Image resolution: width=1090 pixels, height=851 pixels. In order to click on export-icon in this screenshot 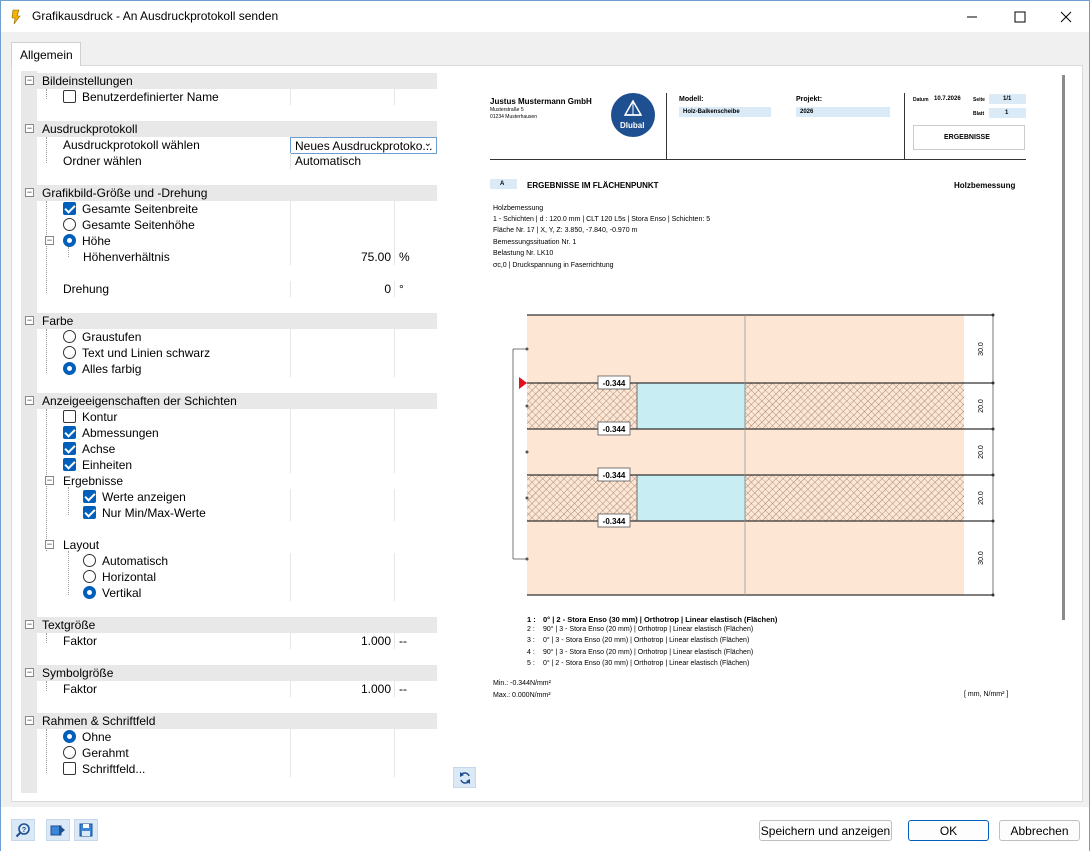, I will do `click(57, 830)`.